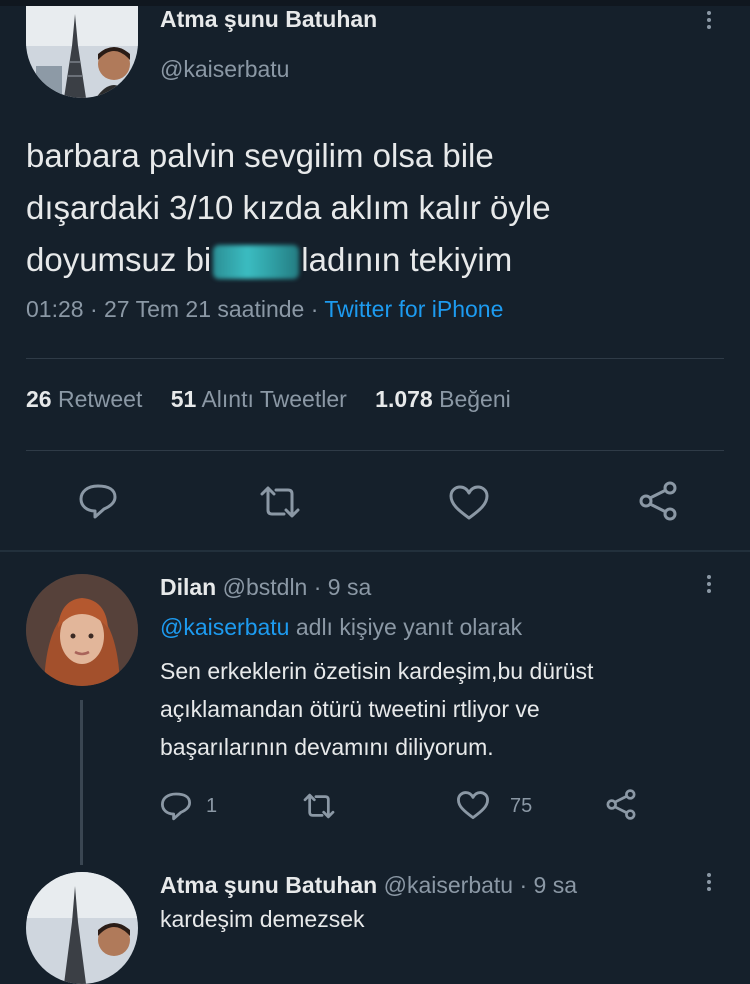  Describe the element at coordinates (212, 806) in the screenshot. I see `reply-count: 1` at that location.